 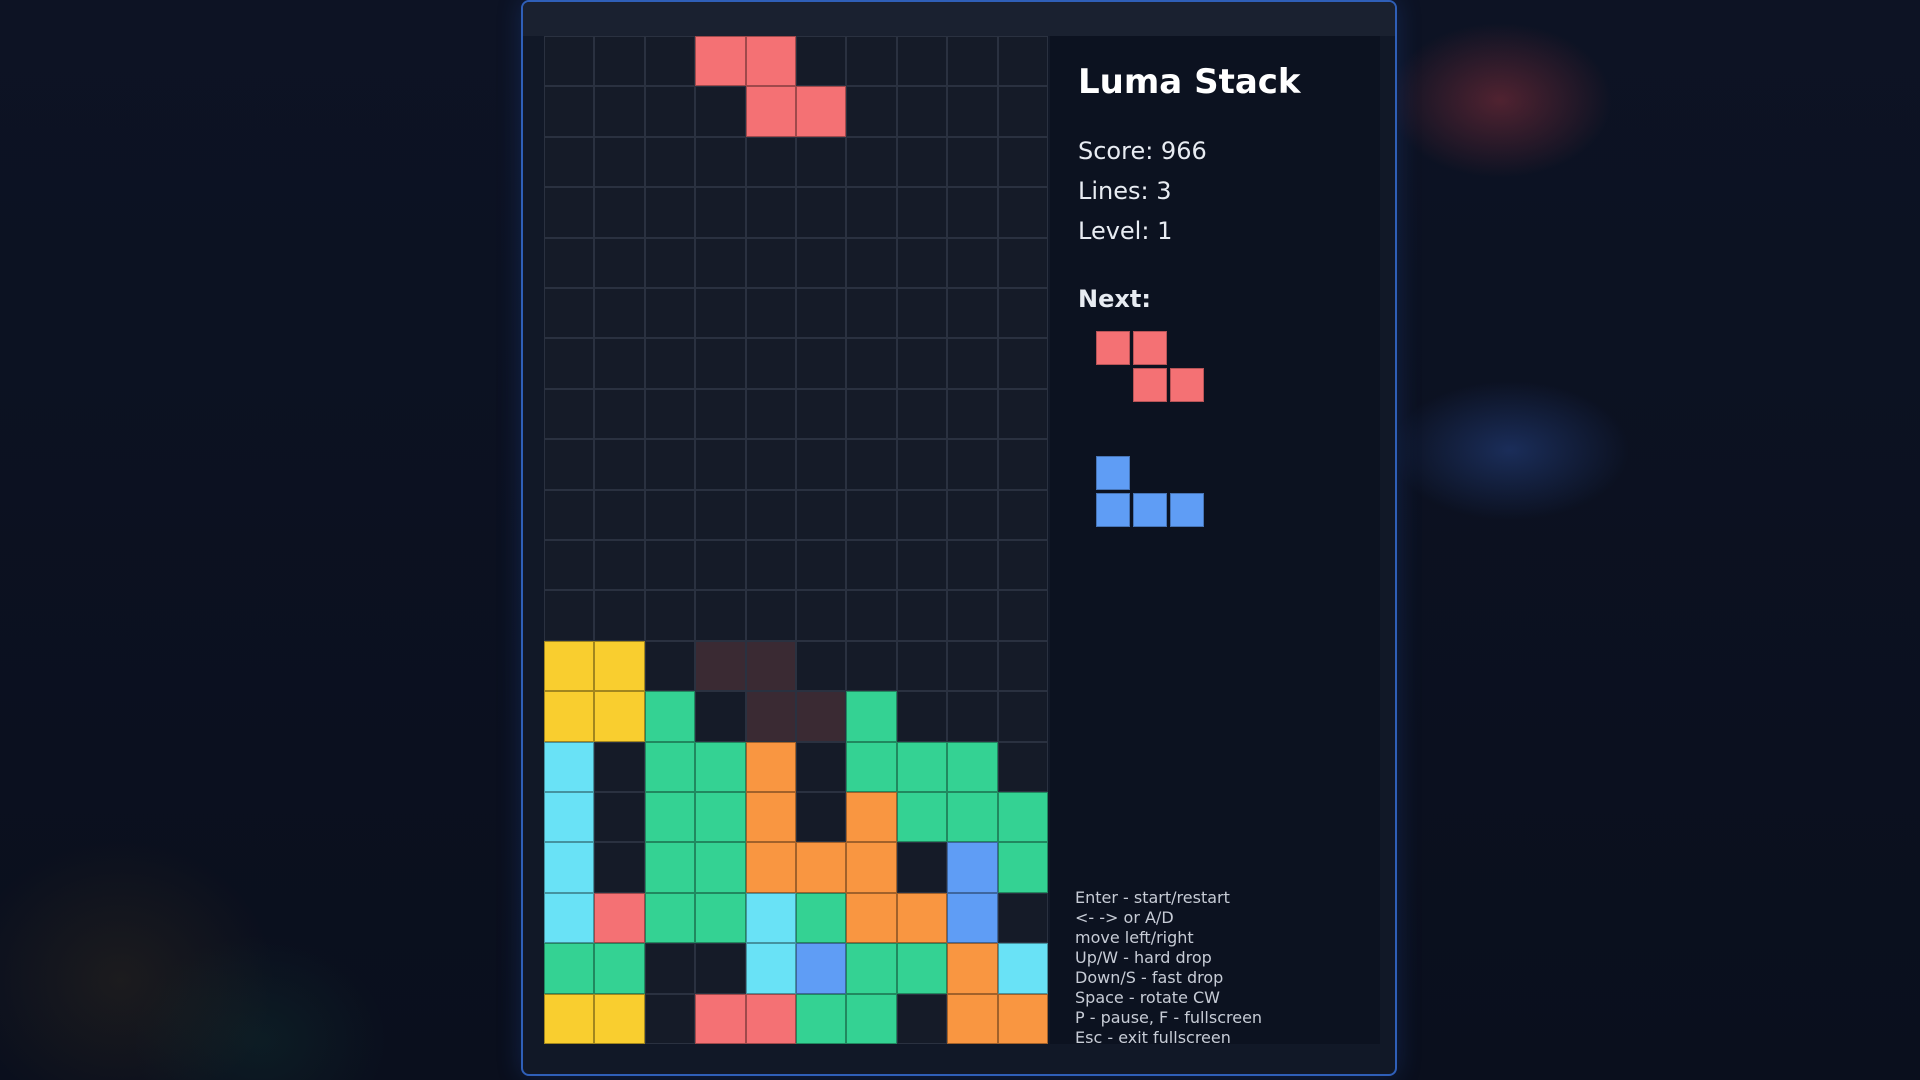 I want to click on control-hint: Enter - start/restart, so click(x=1152, y=897).